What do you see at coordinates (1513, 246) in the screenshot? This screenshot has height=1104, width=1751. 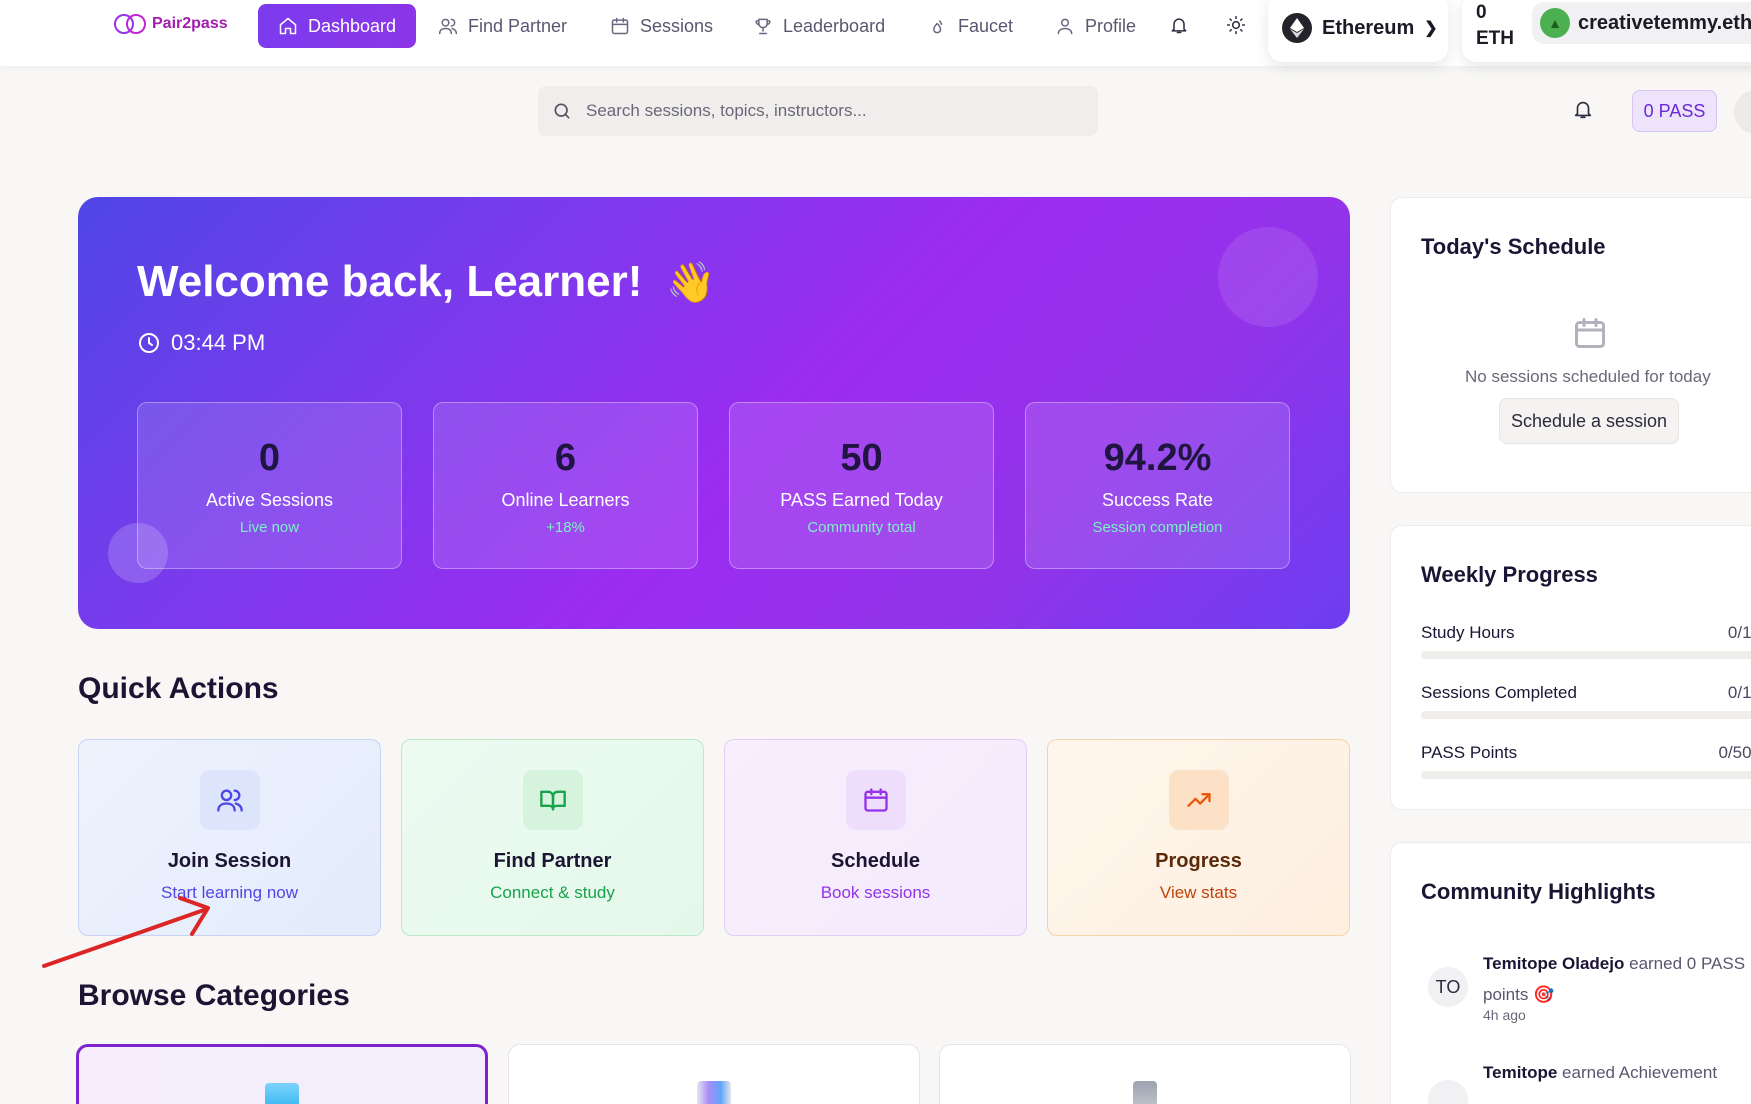 I see `panel-title: Today's Schedule` at bounding box center [1513, 246].